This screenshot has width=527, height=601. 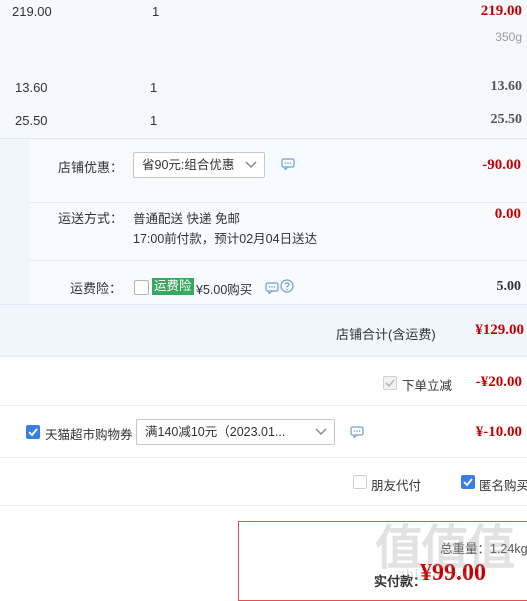 What do you see at coordinates (188, 165) in the screenshot?
I see `shop-discount-select-value: 省90元:组合优惠` at bounding box center [188, 165].